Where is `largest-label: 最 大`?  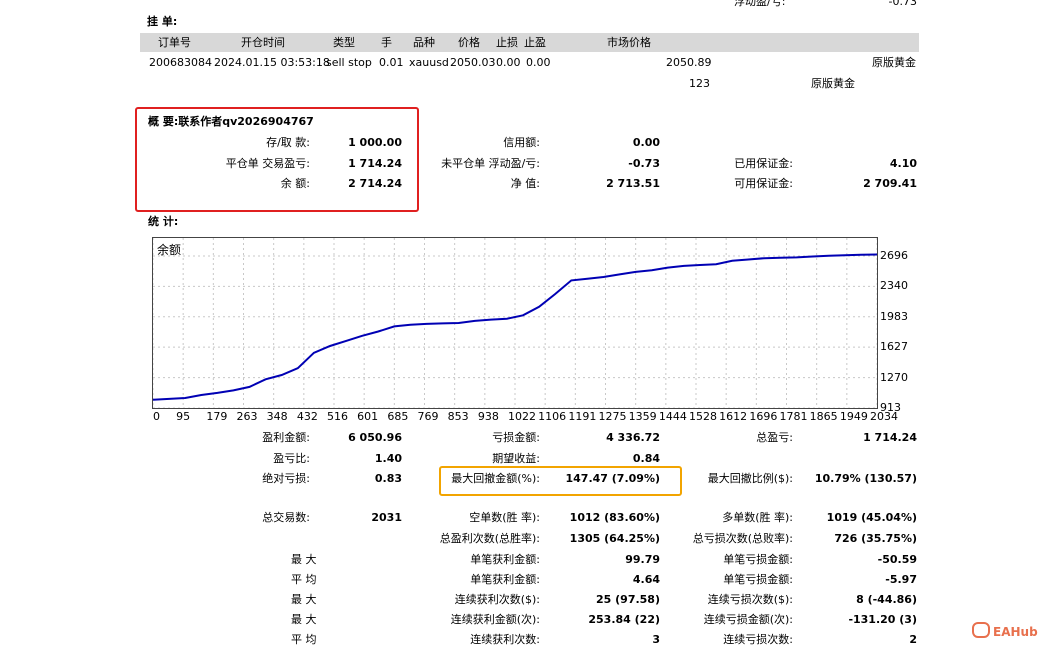
largest-label: 最 大 is located at coordinates (304, 559).